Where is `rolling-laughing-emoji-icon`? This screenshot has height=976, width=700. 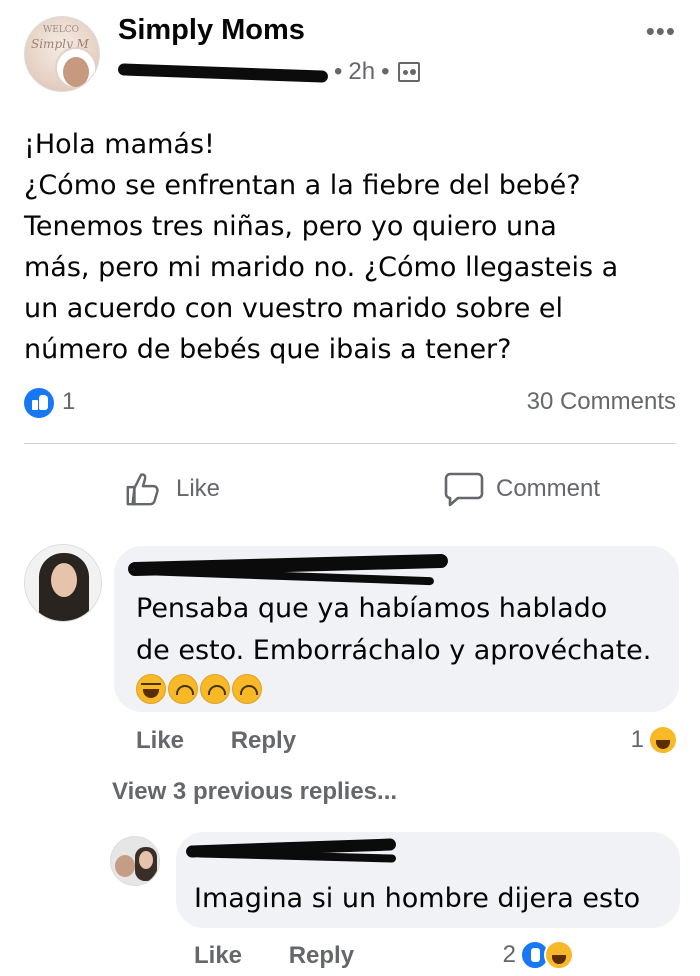
rolling-laughing-emoji-icon is located at coordinates (151, 689).